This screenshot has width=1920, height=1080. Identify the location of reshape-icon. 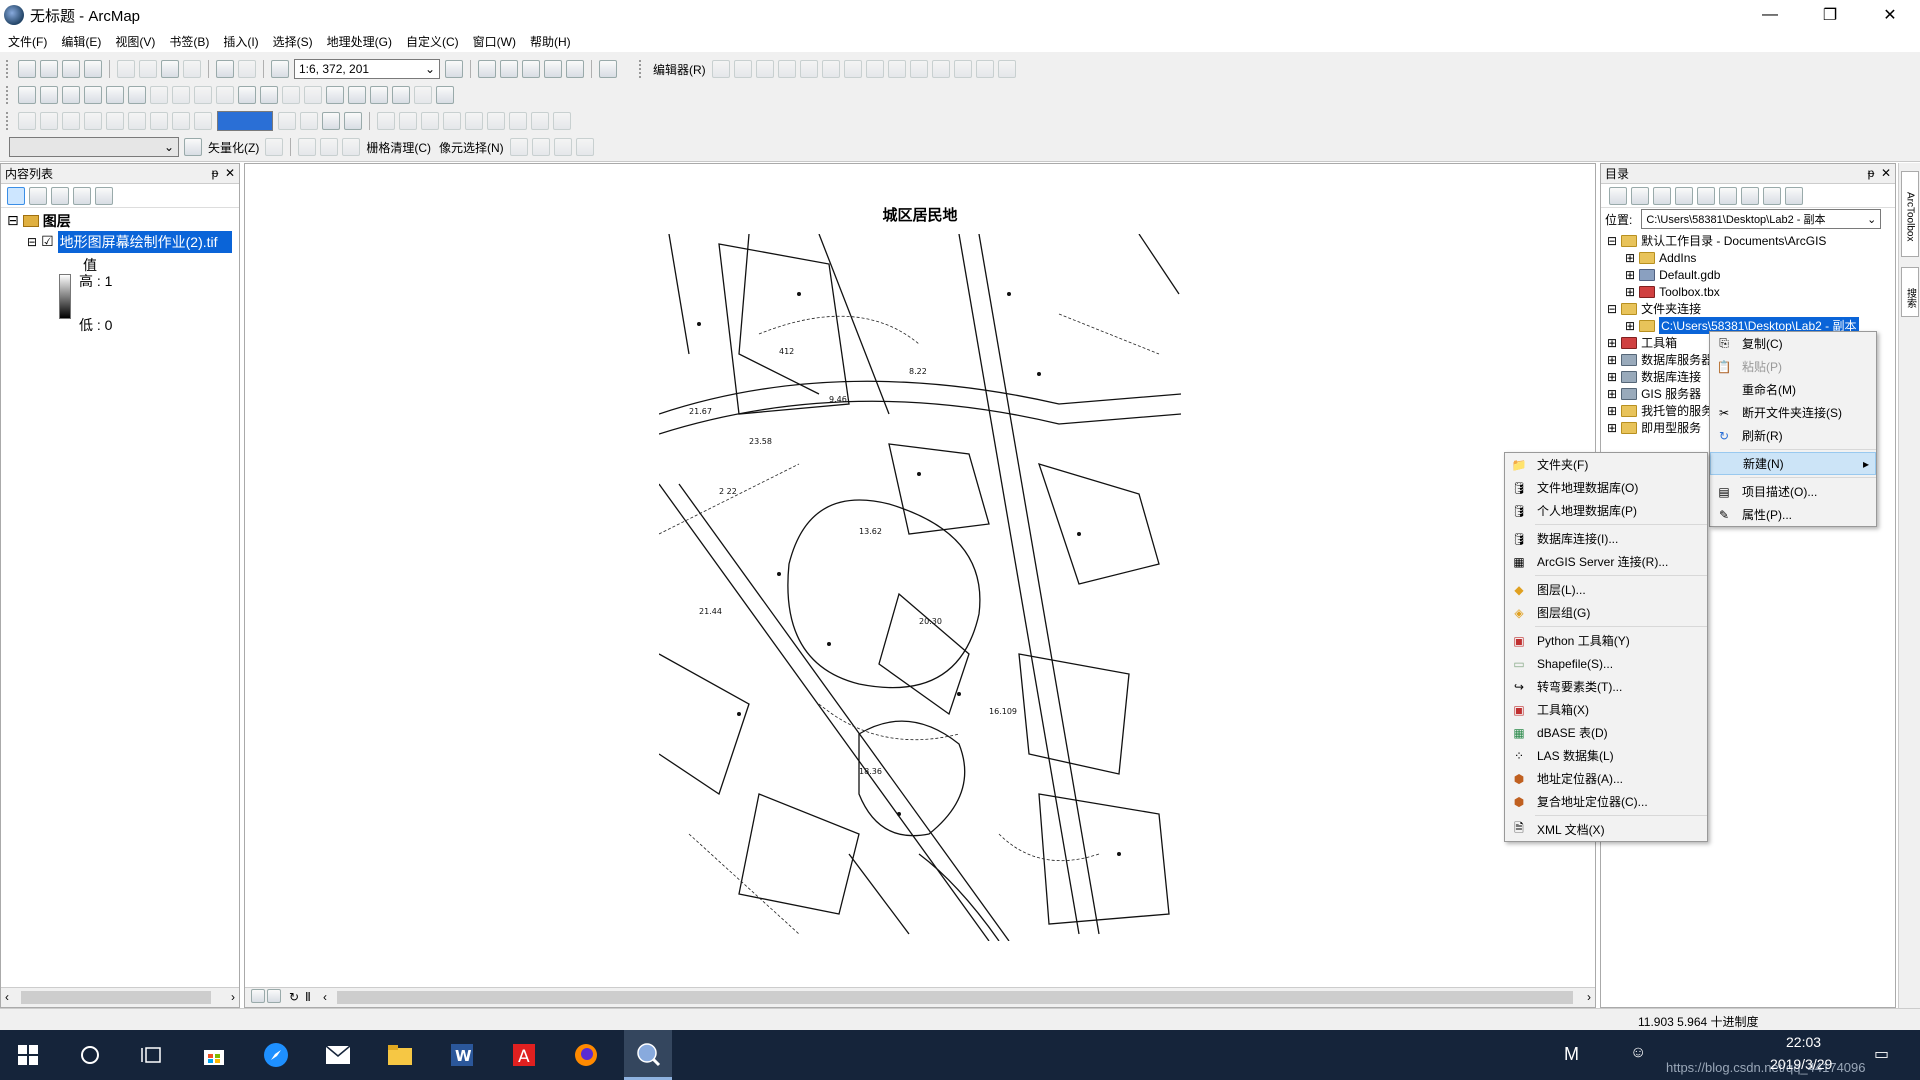
(874, 69).